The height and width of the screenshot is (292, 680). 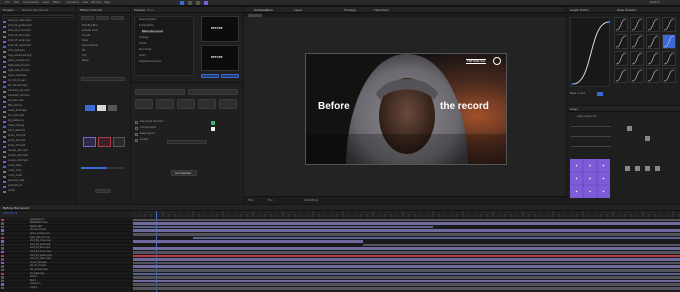 What do you see at coordinates (103, 168) in the screenshot?
I see `opacity-slider` at bounding box center [103, 168].